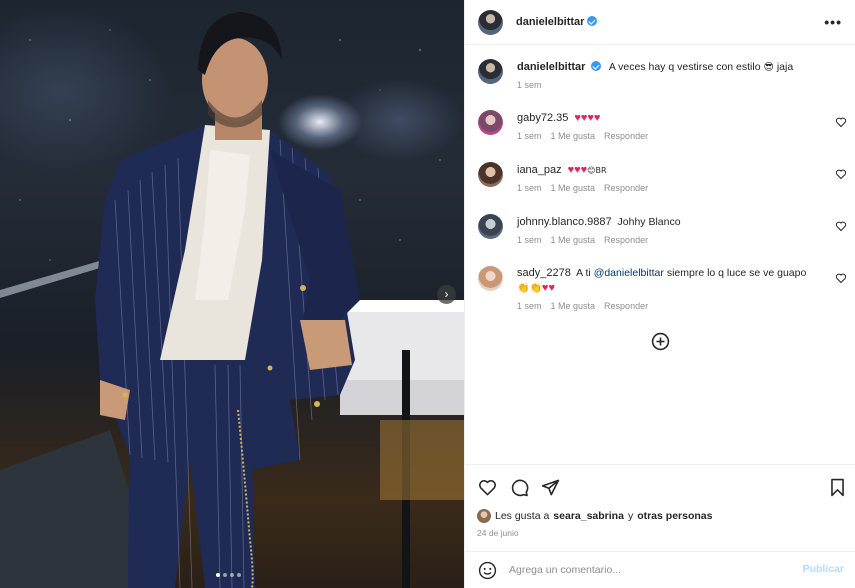 The height and width of the screenshot is (588, 855). I want to click on comment-hearts: ♥♥♥, so click(577, 170).